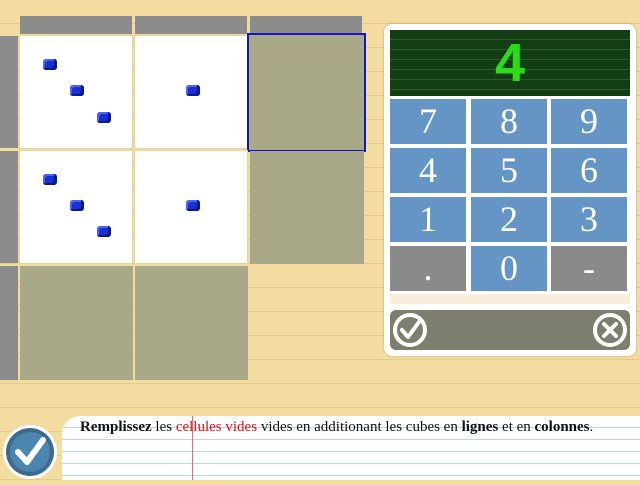 The image size is (640, 485). I want to click on instruction-bold-word: Remplissez, so click(116, 427).